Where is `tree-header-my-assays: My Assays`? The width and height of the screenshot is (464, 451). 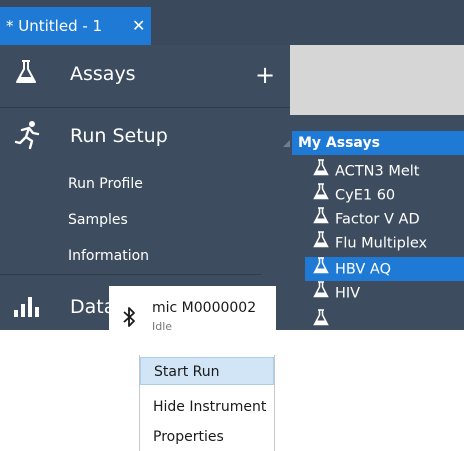 tree-header-my-assays: My Assays is located at coordinates (378, 143).